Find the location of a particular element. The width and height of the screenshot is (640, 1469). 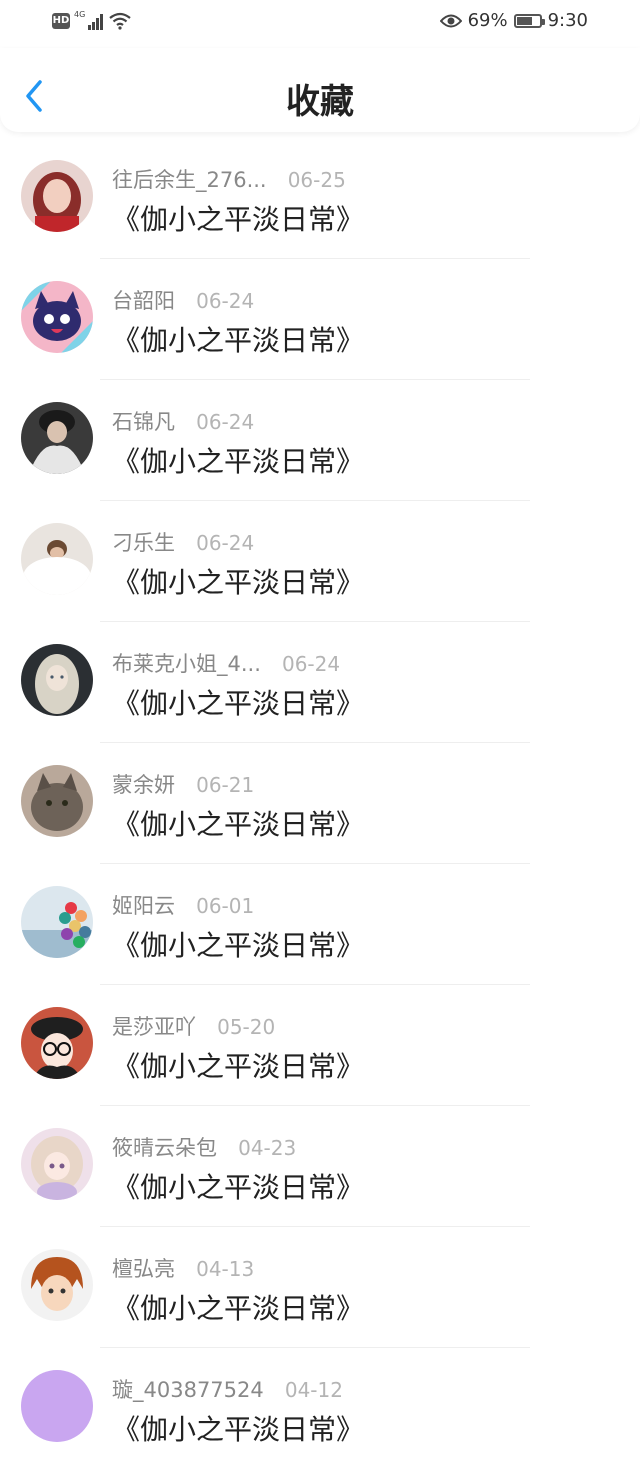

username: 璇_403877524 is located at coordinates (188, 1390).